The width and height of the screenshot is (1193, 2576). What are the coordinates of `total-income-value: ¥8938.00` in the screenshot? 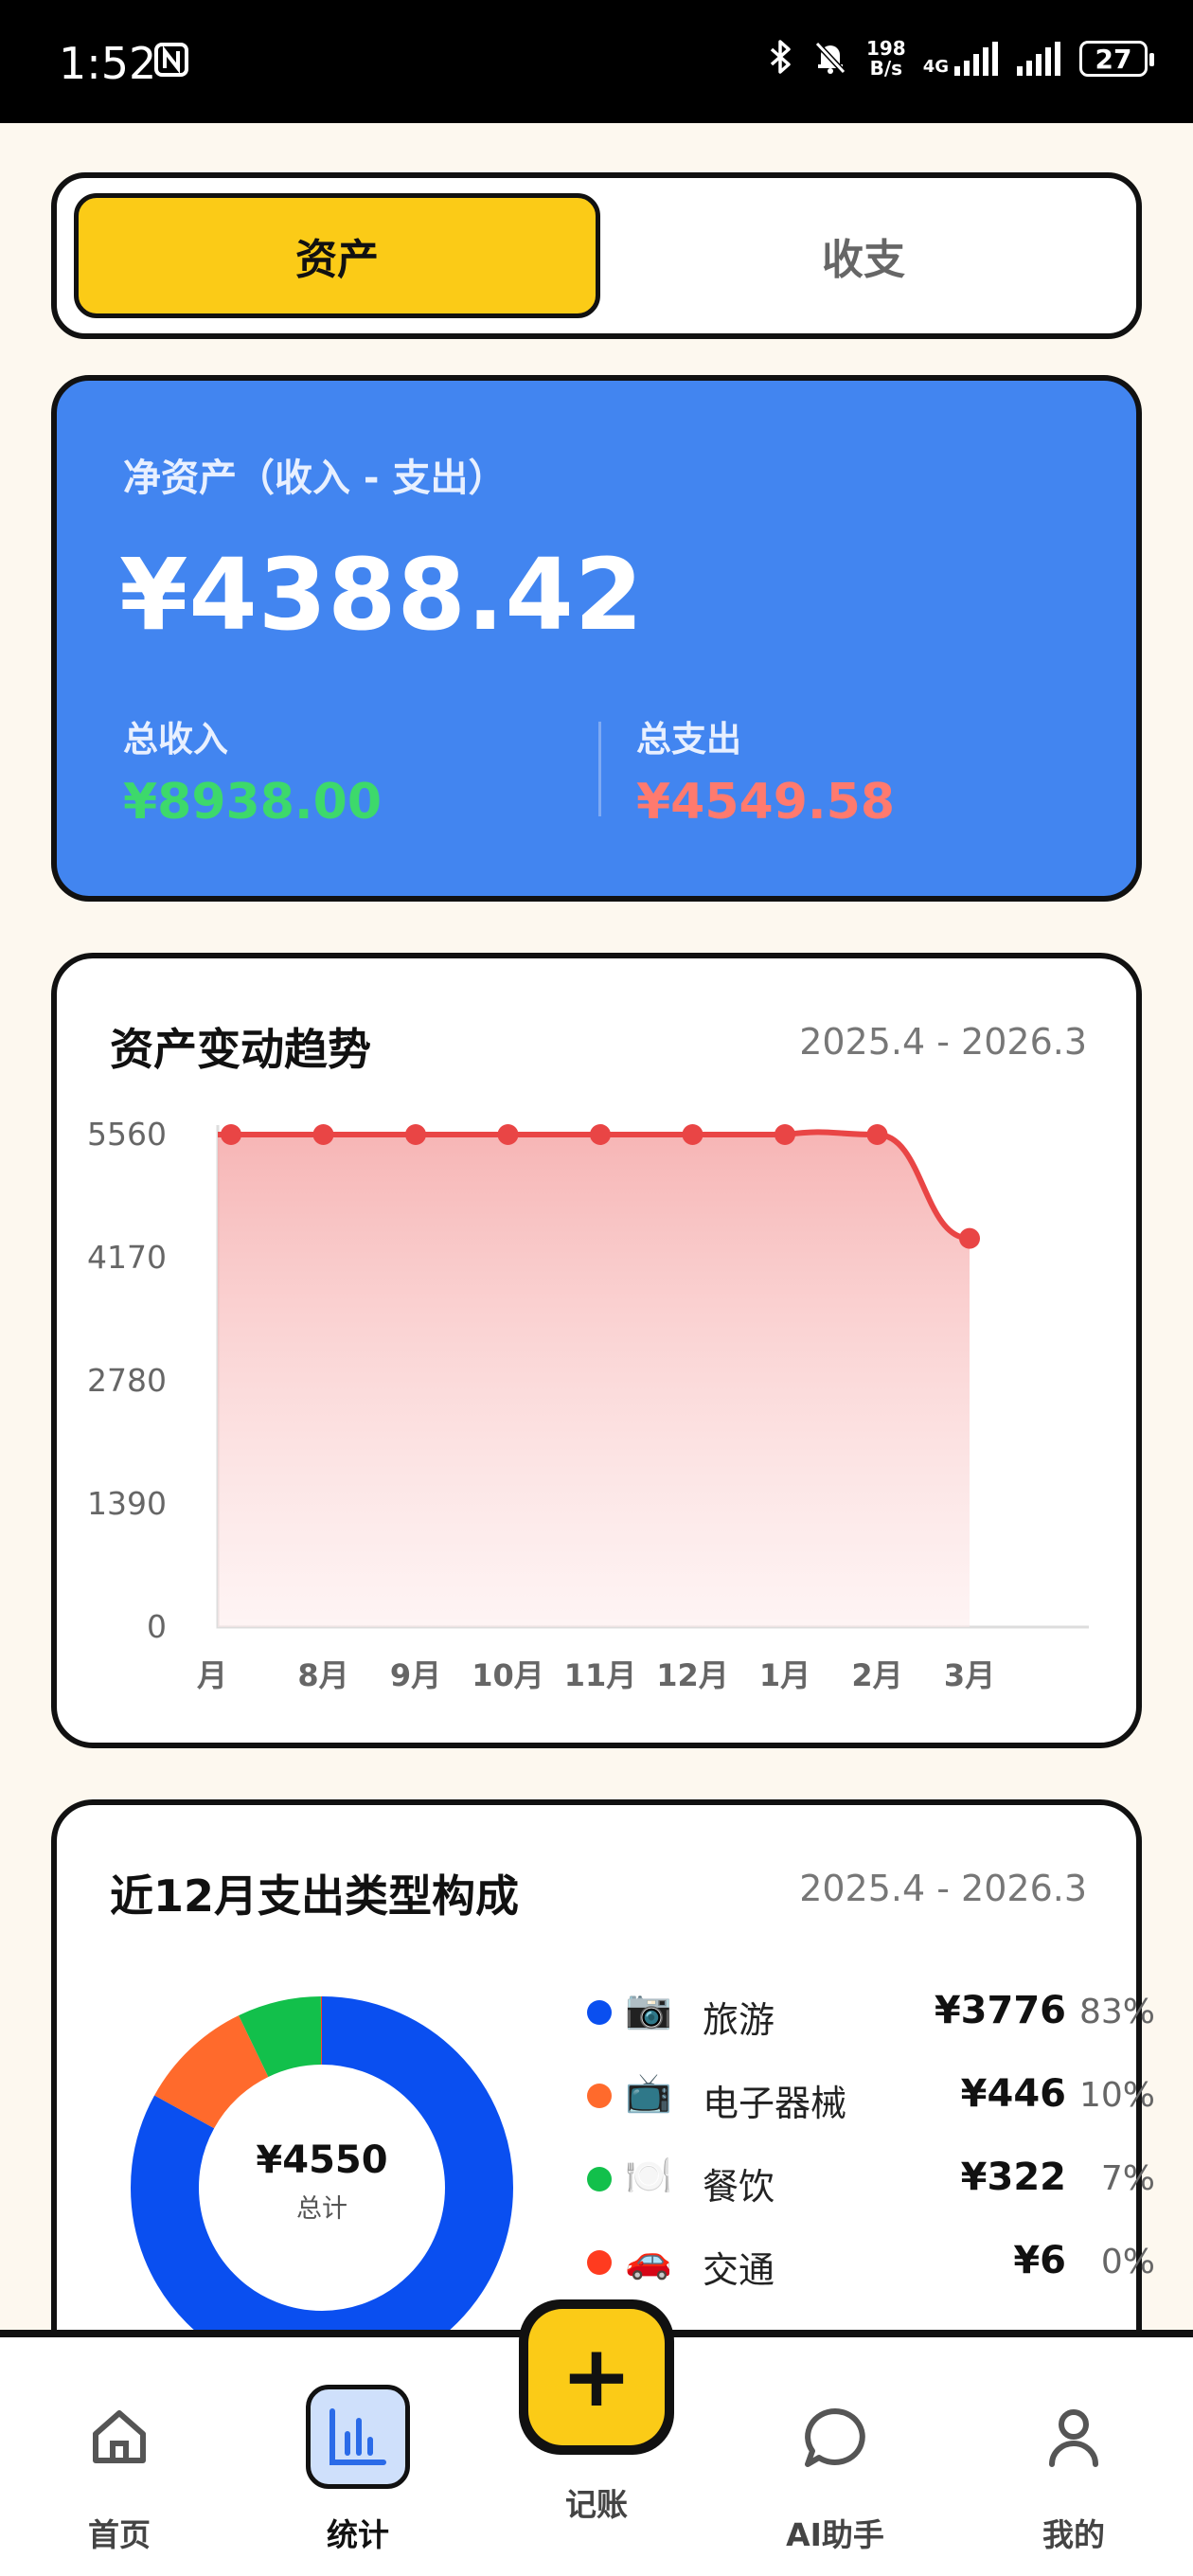 It's located at (253, 802).